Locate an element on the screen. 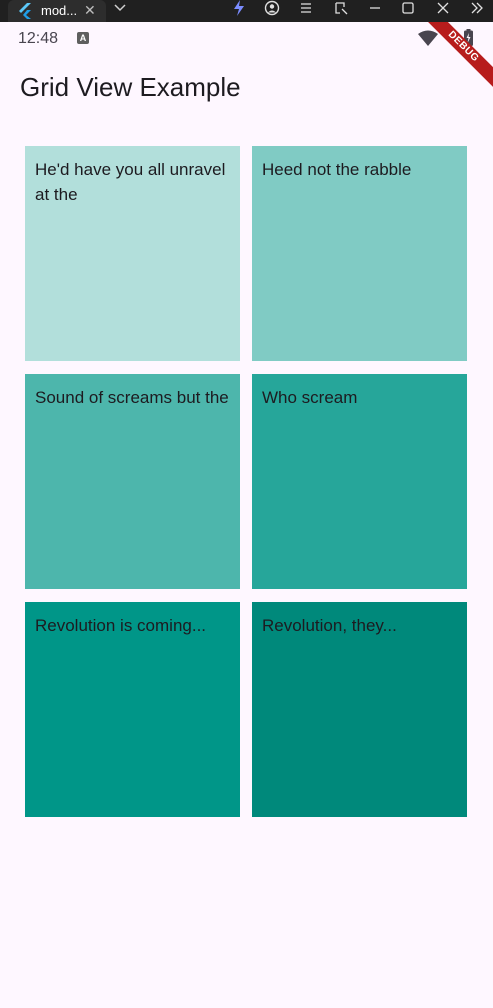 This screenshot has width=493, height=1008. grid-tile: He'd have you all unravel at the is located at coordinates (132, 253).